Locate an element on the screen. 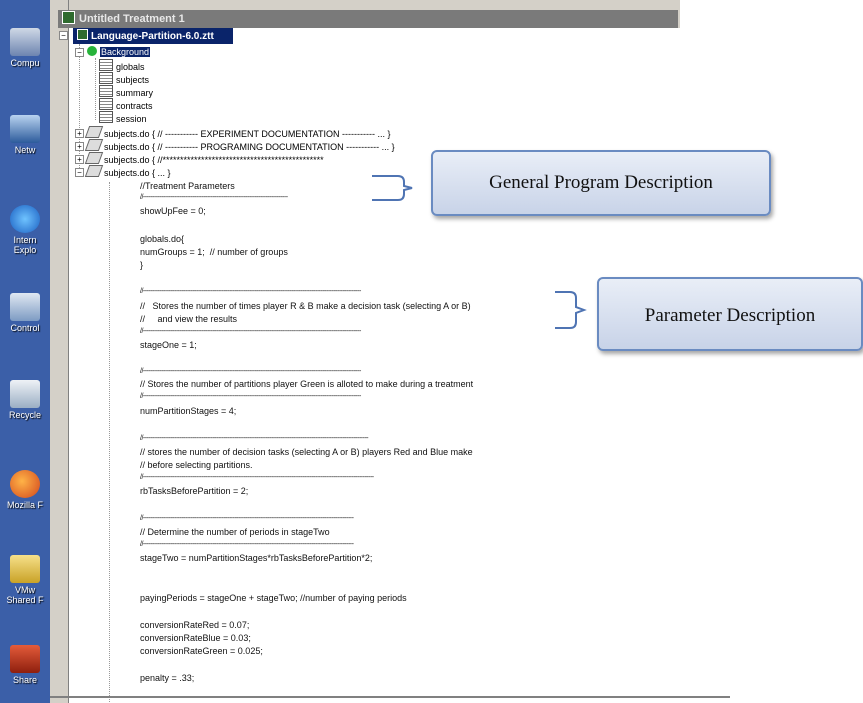 Image resolution: width=863 pixels, height=703 pixels. parameter-bracket is located at coordinates (571, 310).